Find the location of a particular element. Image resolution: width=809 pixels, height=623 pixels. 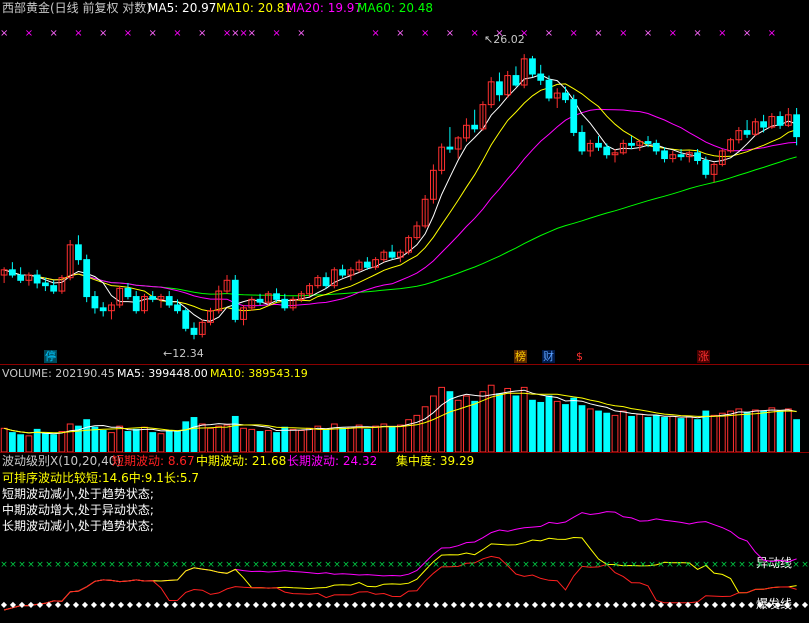

event-tag-halt: 停 is located at coordinates (50, 356).